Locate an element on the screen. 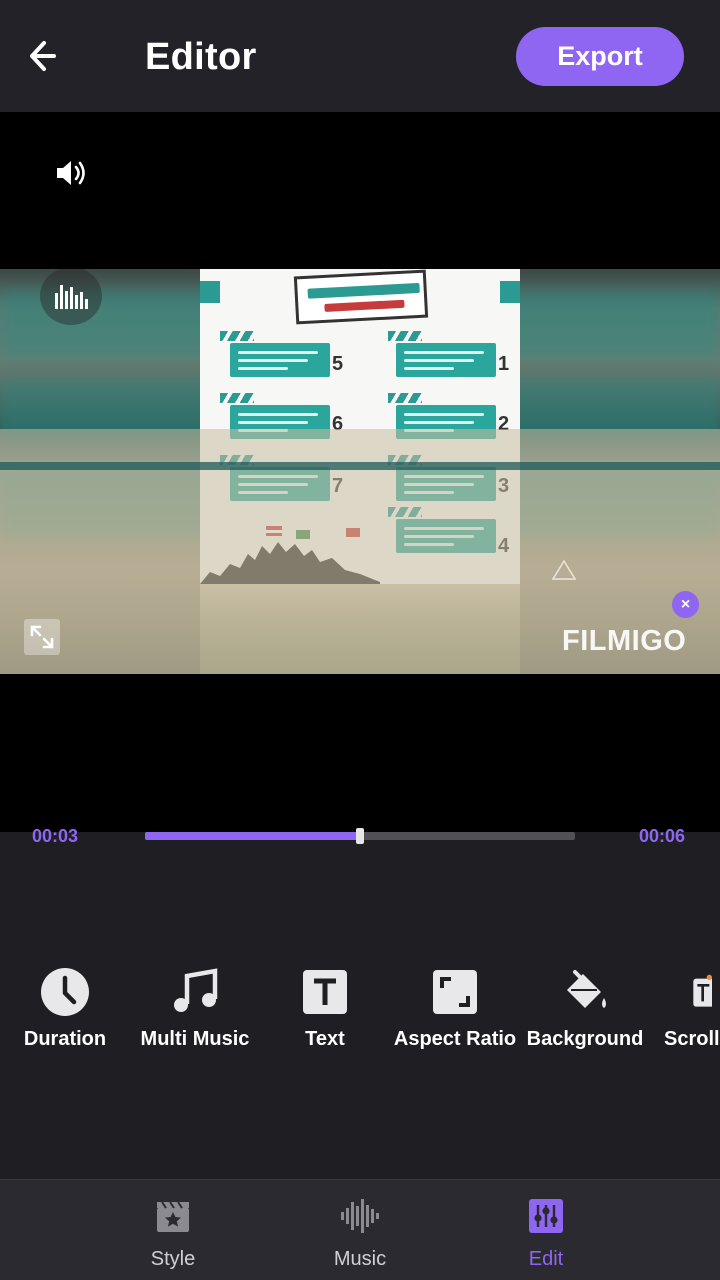 The height and width of the screenshot is (1280, 720). expand-icon is located at coordinates (42, 637).